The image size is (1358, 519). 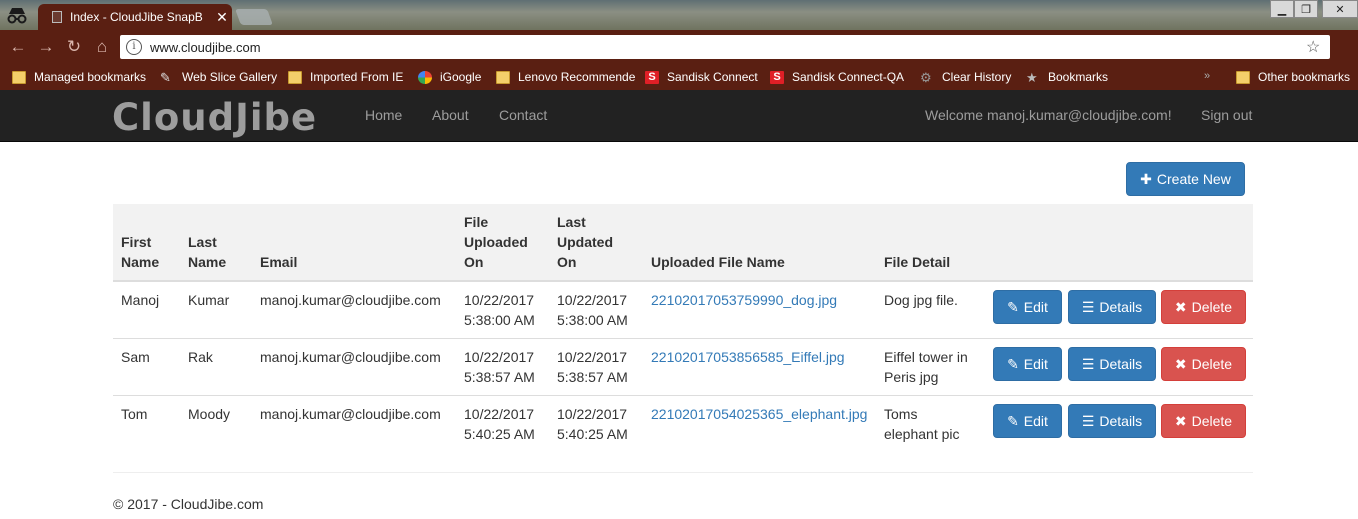 I want to click on nav-home-link: Home, so click(x=383, y=115).